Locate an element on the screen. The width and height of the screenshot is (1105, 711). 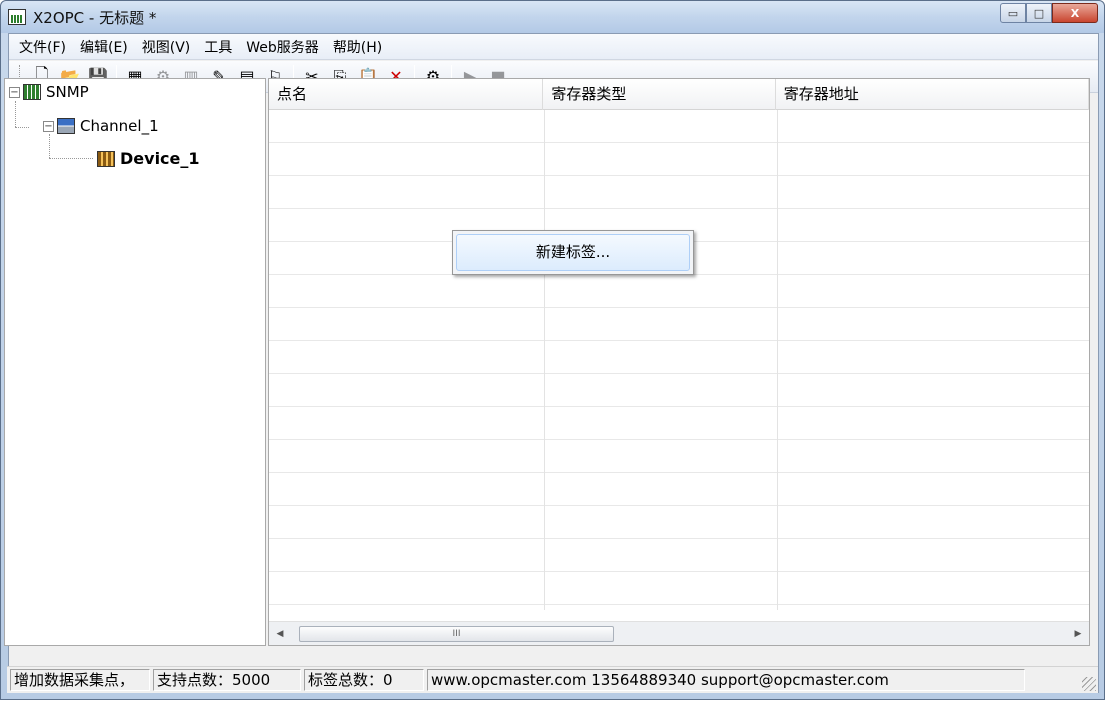
status-hint: 增加数据采集点， is located at coordinates (80, 680).